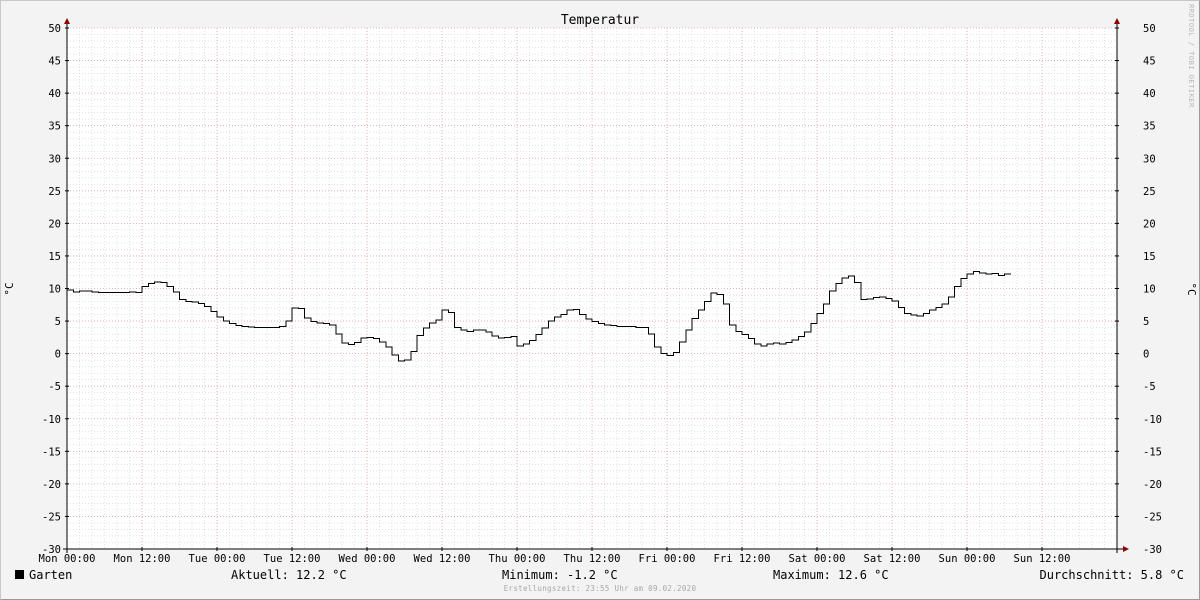  I want to click on y-tick-label-right: 40, so click(1149, 94).